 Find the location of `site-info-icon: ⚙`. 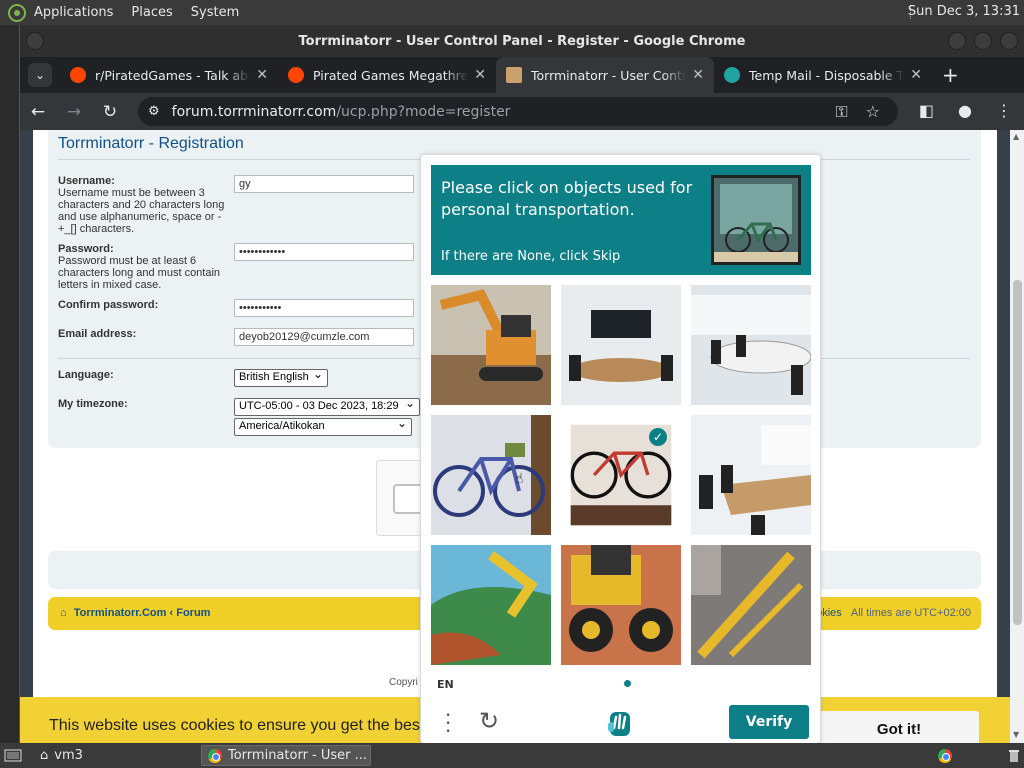

site-info-icon: ⚙ is located at coordinates (154, 111).